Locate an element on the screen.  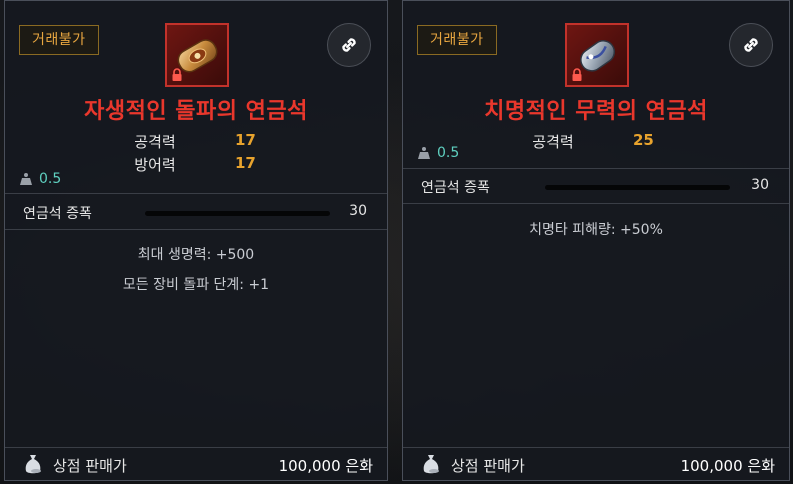
stat-row-attack: 공격력 25 is located at coordinates (603, 142).